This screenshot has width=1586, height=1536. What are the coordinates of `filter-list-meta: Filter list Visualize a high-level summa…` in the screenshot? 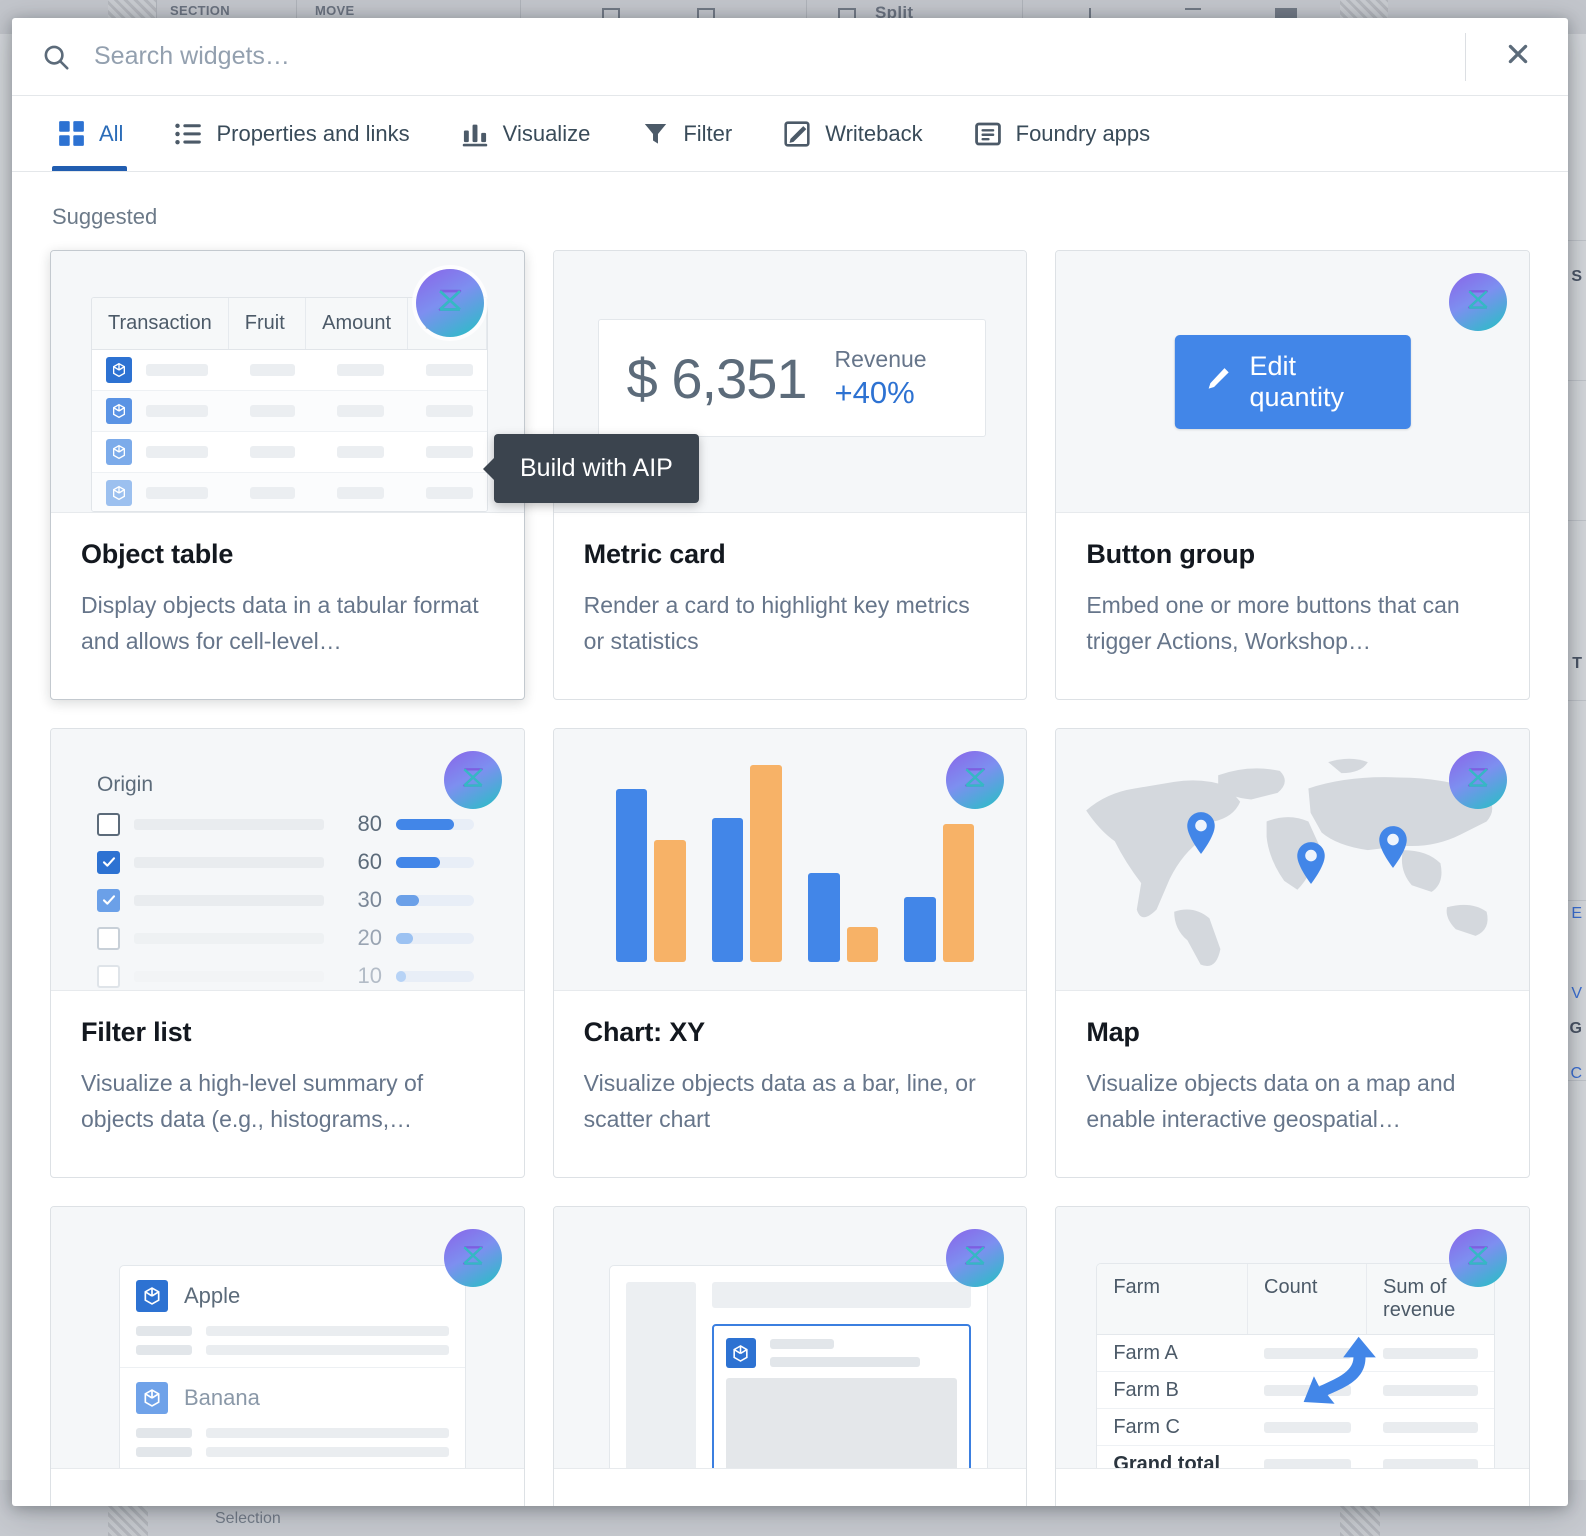 It's located at (287, 1064).